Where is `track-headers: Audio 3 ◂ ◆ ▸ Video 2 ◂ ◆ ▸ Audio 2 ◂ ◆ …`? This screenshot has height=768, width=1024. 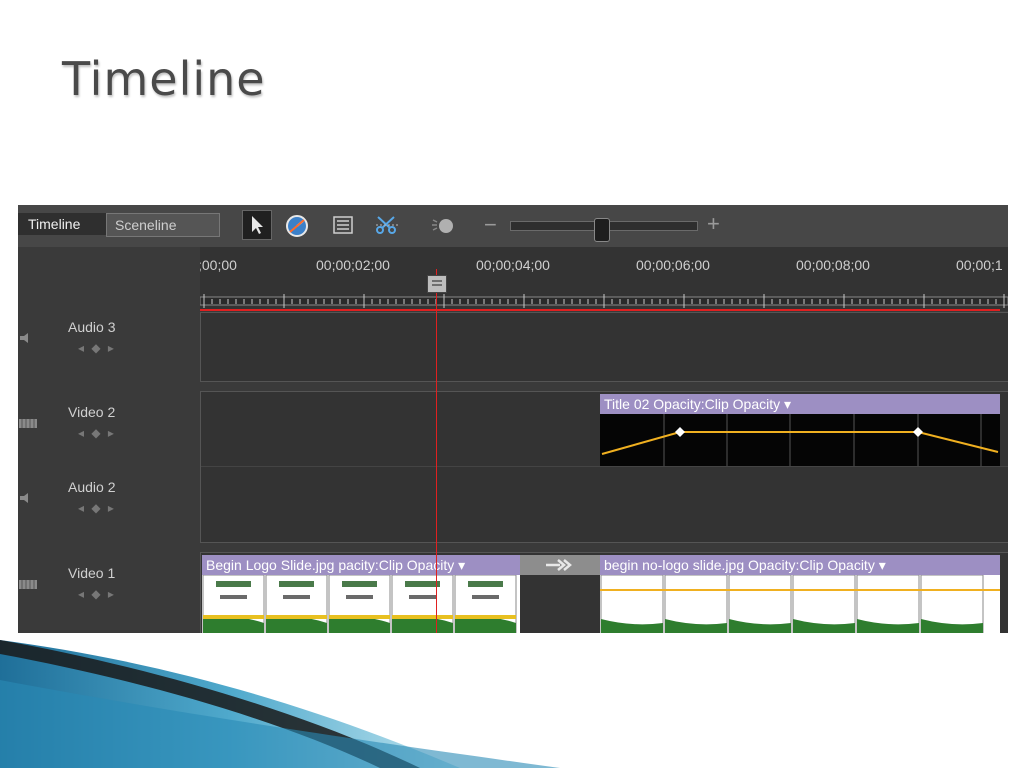
track-headers: Audio 3 ◂ ◆ ▸ Video 2 ◂ ◆ ▸ Audio 2 ◂ ◆ … is located at coordinates (109, 440).